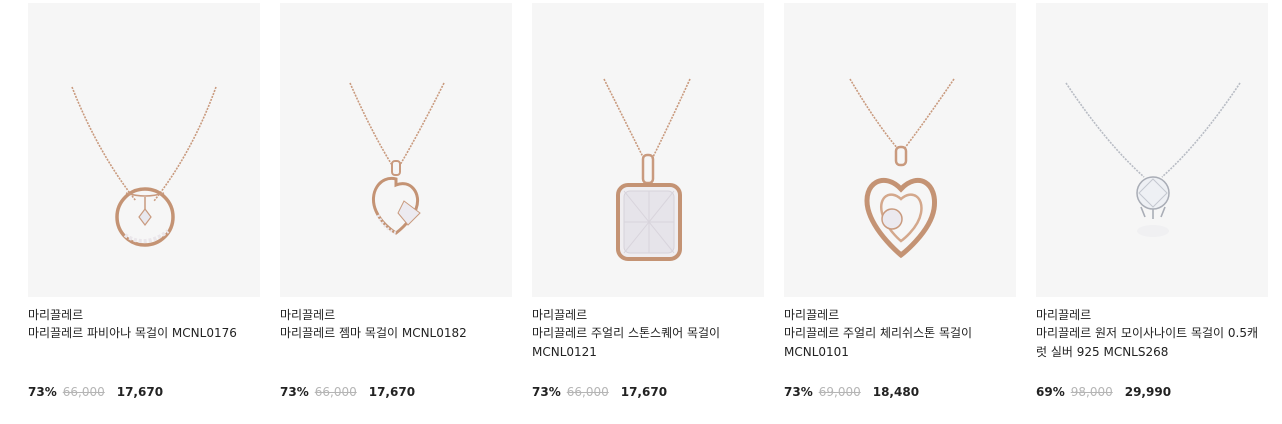 Image resolution: width=1282 pixels, height=424 pixels. What do you see at coordinates (1148, 392) in the screenshot?
I see `sale-price: 29,990` at bounding box center [1148, 392].